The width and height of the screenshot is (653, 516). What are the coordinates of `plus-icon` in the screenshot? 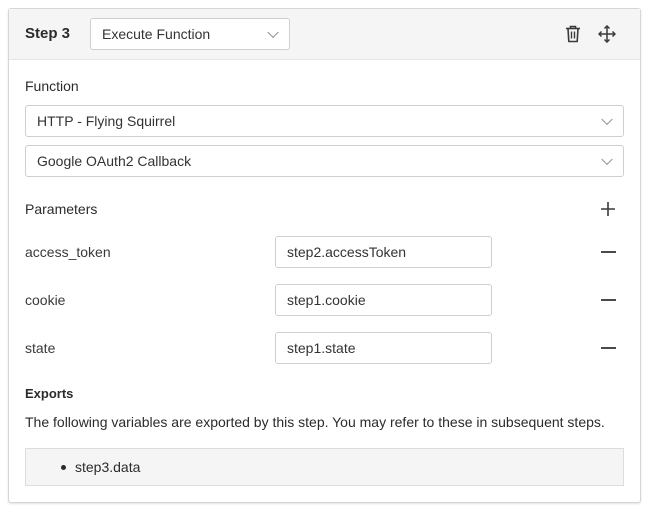 It's located at (608, 209).